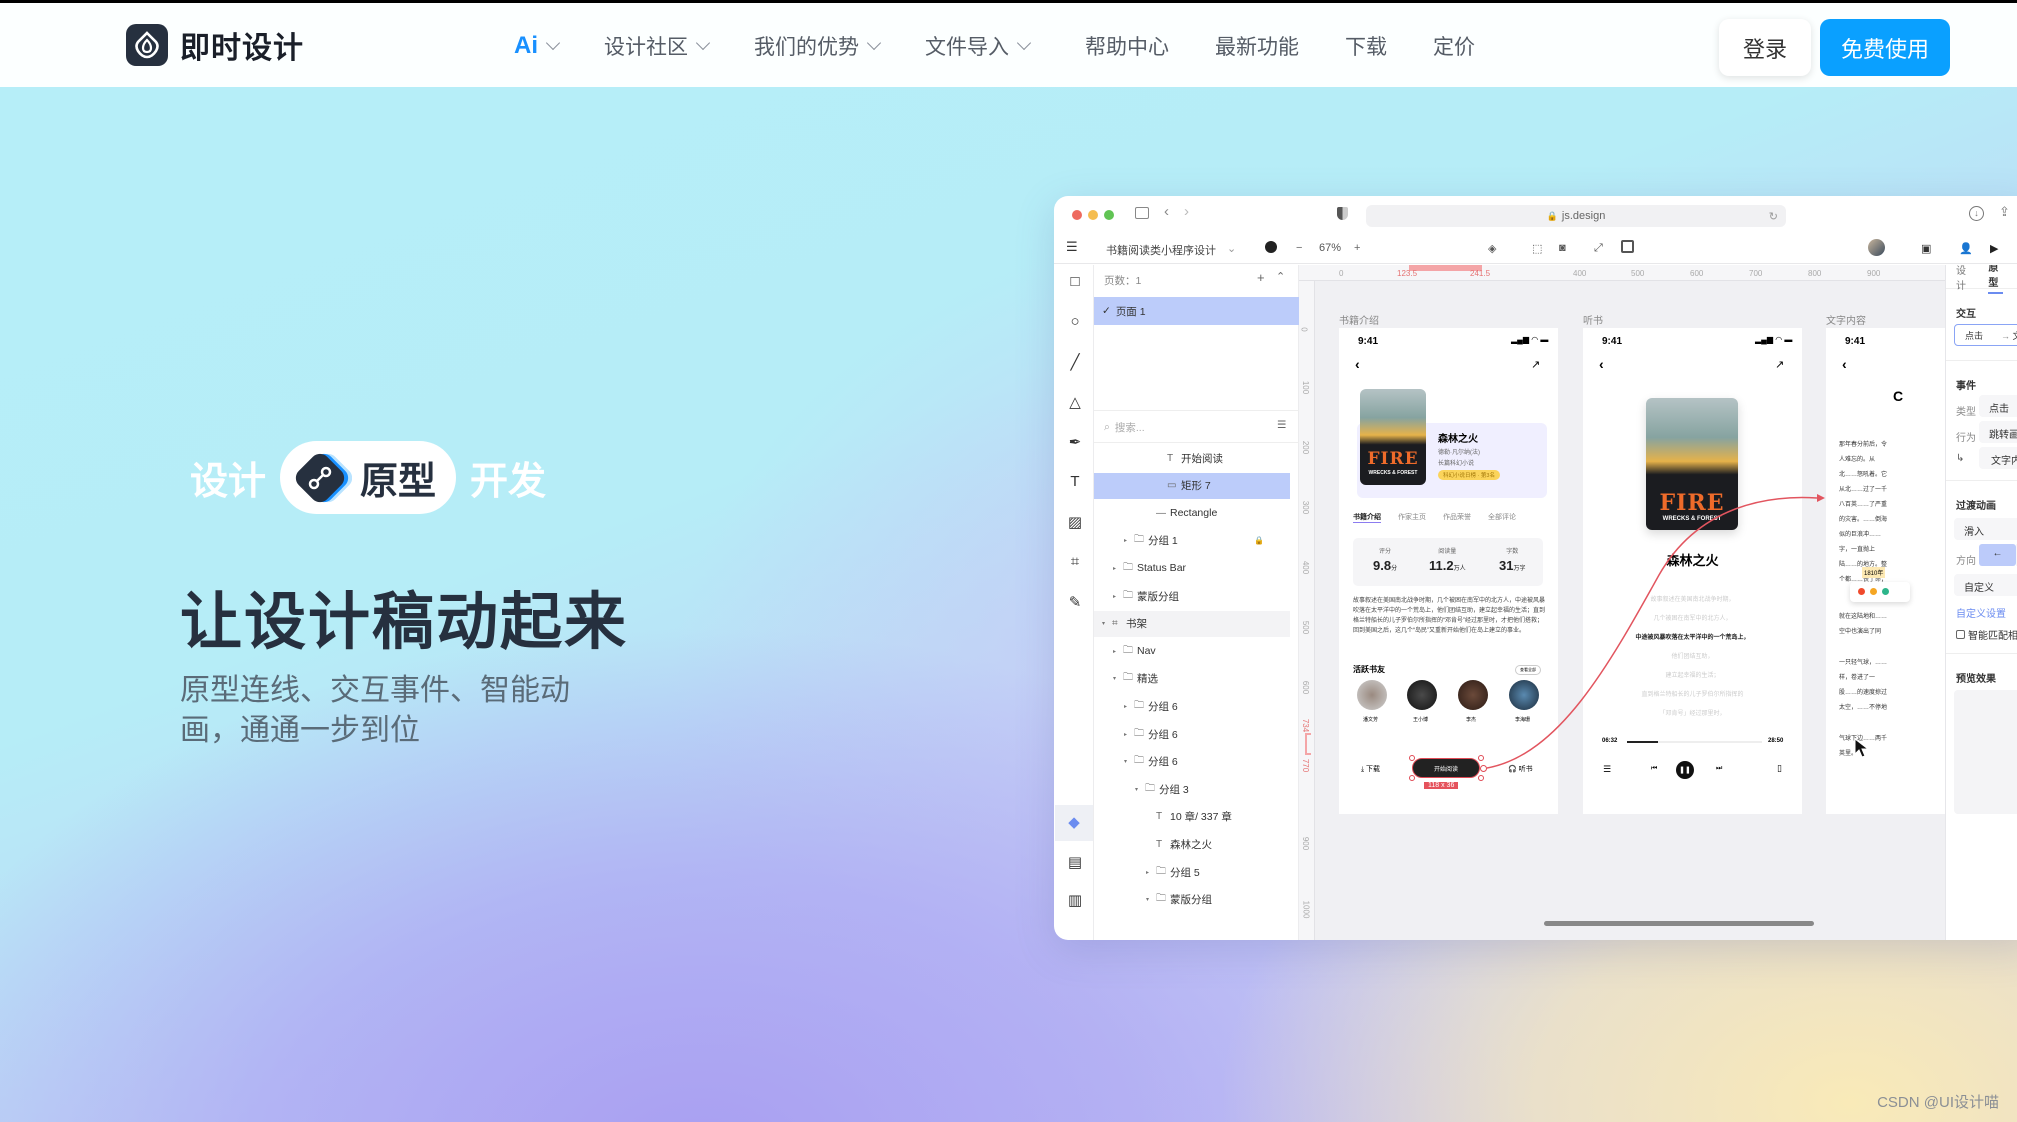  Describe the element at coordinates (1075, 561) in the screenshot. I see `frame-tool-icon: ⌗` at that location.